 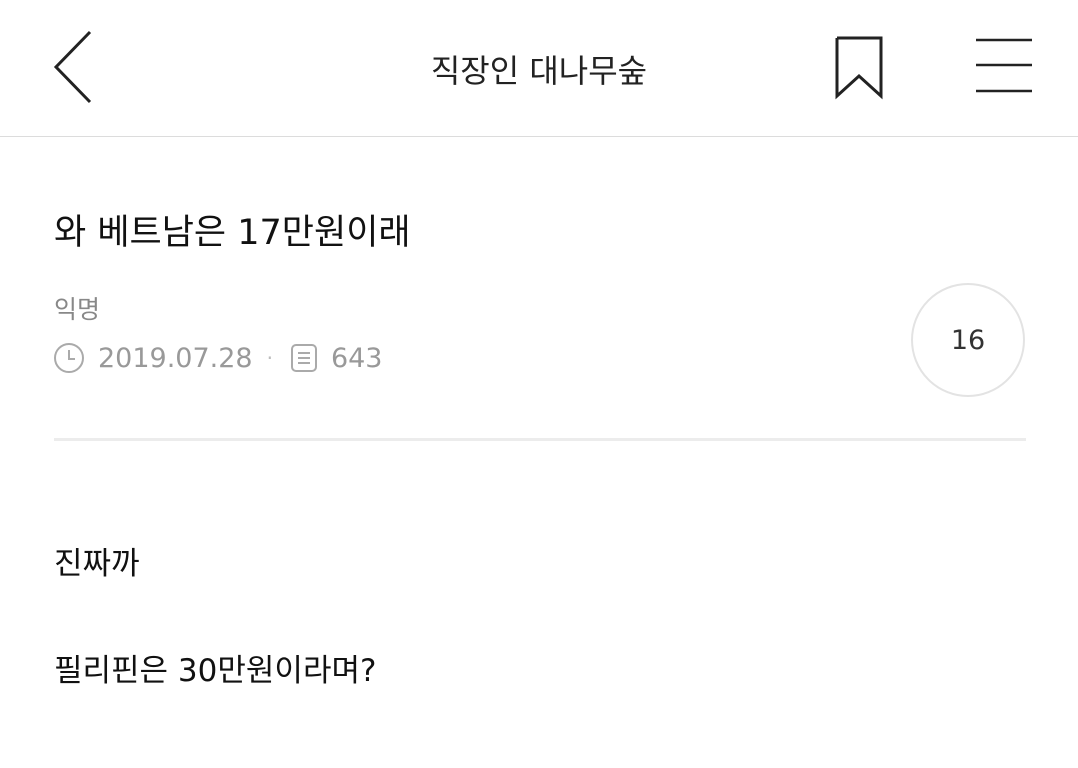 I want to click on post-title: 와 베트남은 17만원이래, so click(x=232, y=233).